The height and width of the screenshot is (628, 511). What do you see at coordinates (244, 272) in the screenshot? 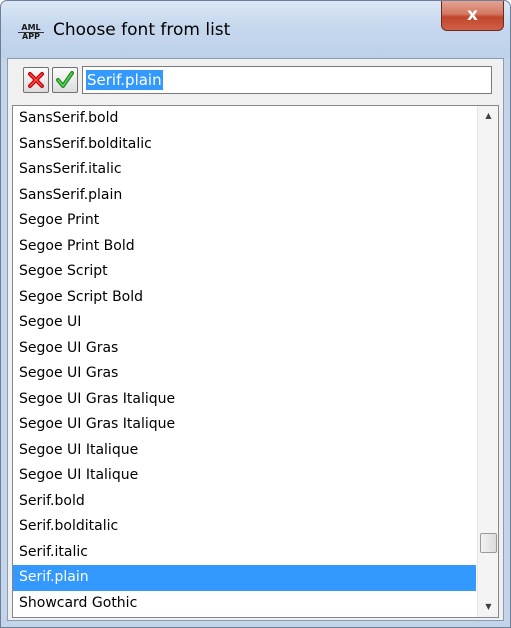
I see `font-list-item: Segoe Script` at bounding box center [244, 272].